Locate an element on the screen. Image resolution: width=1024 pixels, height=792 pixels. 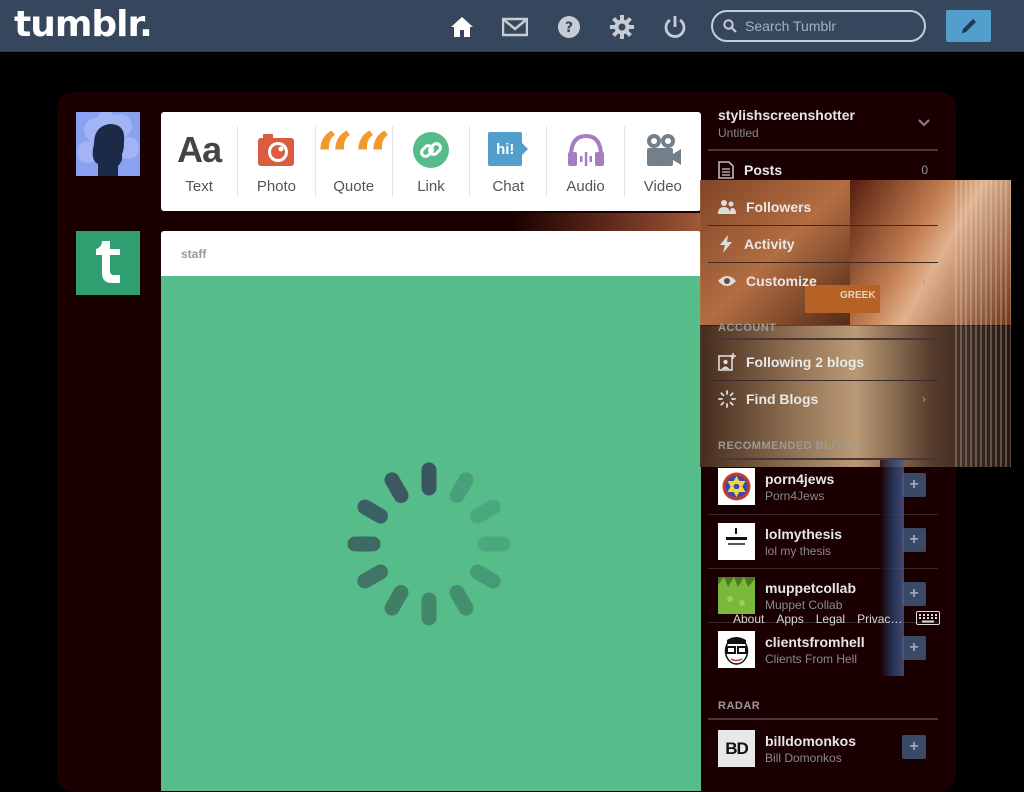
post-type-link: Link is located at coordinates (432, 161).